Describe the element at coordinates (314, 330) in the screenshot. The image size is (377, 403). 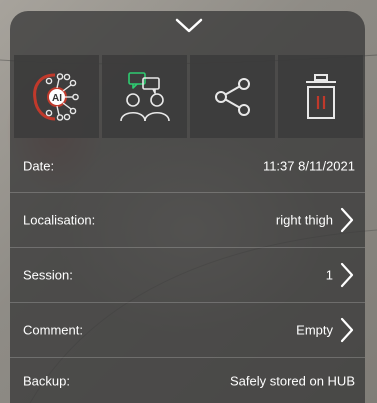
I see `comment-value: Empty` at that location.